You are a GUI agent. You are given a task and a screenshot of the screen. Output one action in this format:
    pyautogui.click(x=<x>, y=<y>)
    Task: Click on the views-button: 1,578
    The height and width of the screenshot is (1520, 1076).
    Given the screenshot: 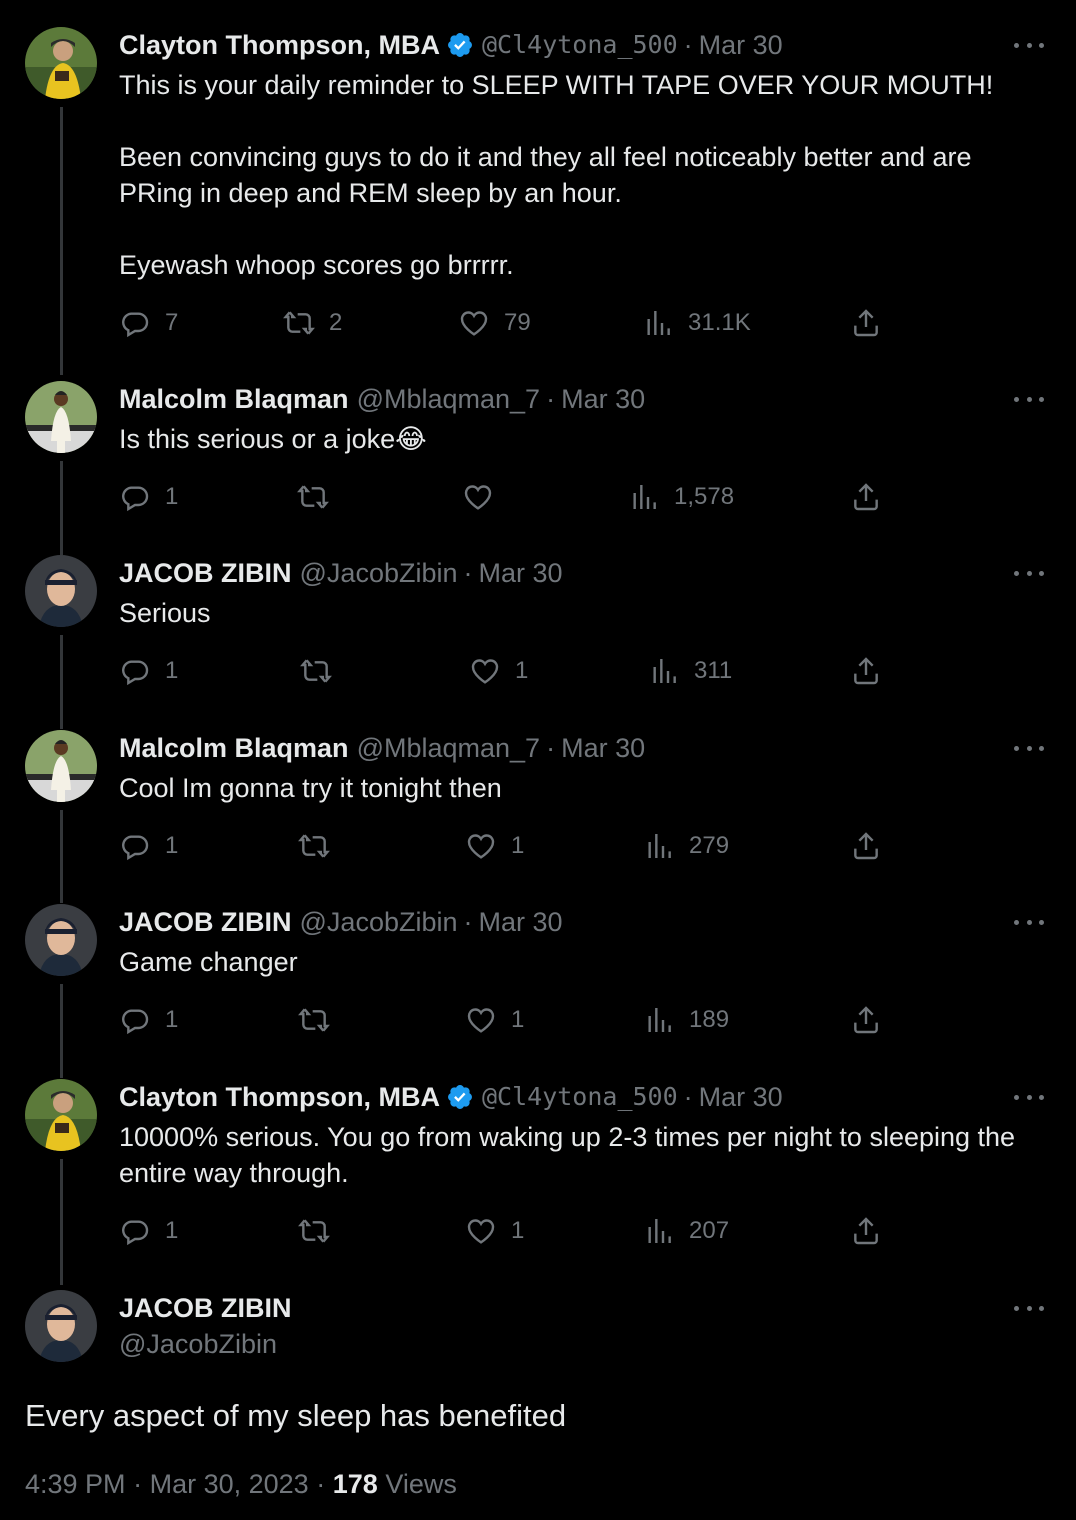 What is the action you would take?
    pyautogui.click(x=681, y=497)
    